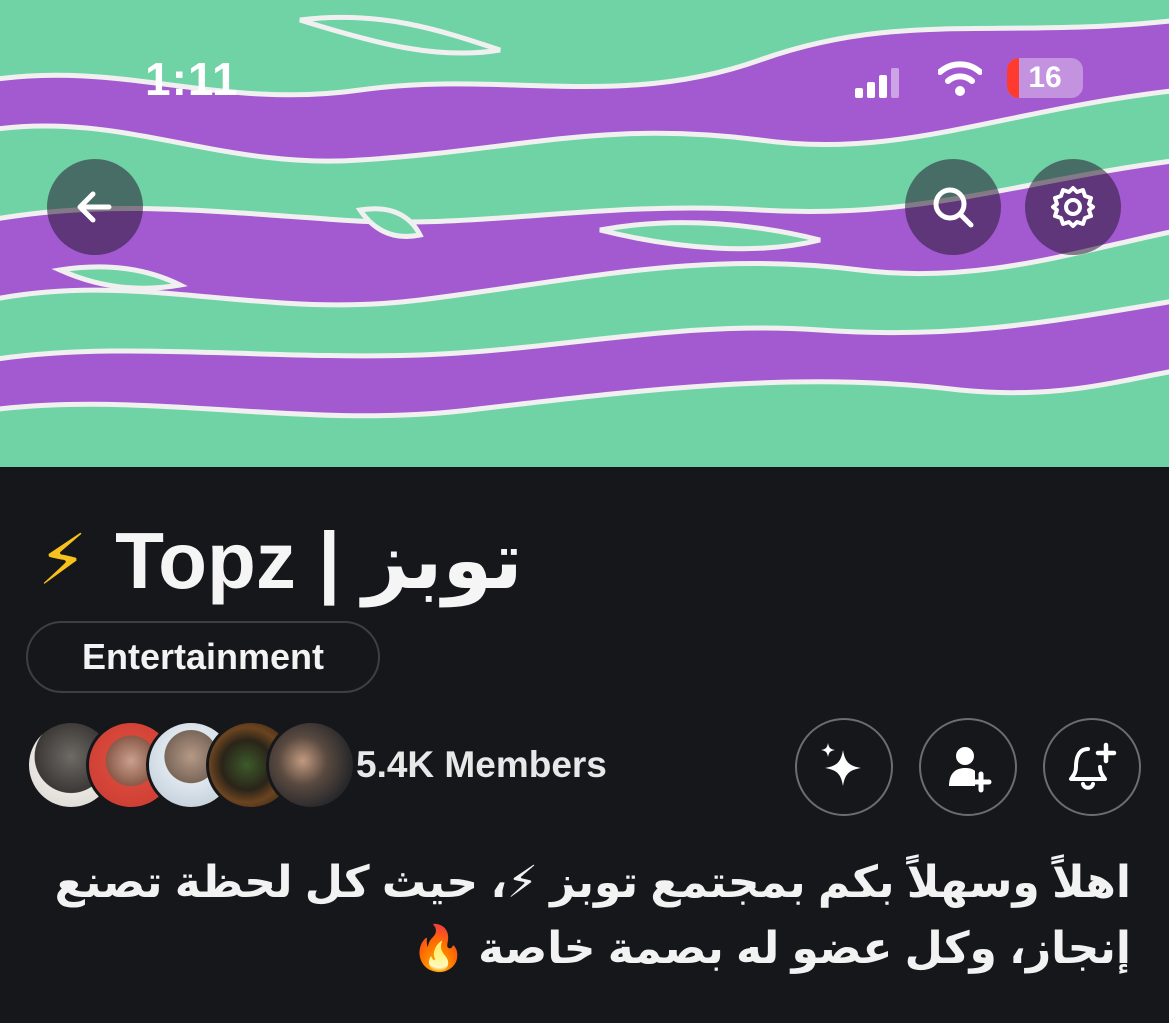 The height and width of the screenshot is (1023, 1169). I want to click on avatar, so click(311, 765).